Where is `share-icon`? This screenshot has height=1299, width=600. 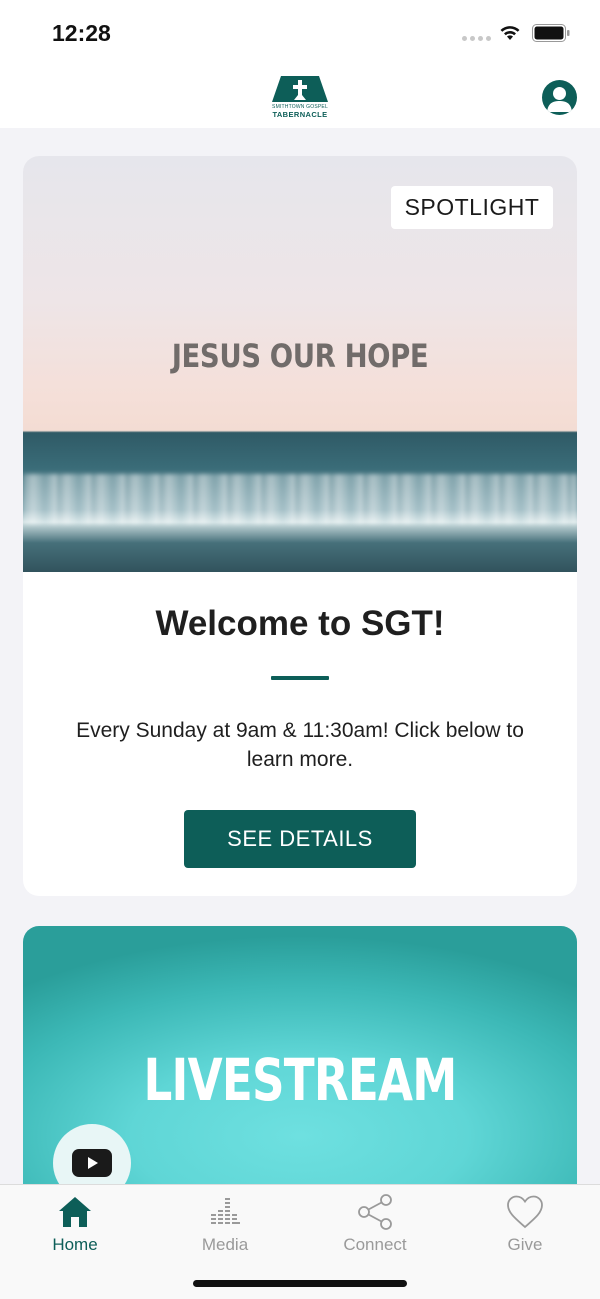 share-icon is located at coordinates (375, 1212).